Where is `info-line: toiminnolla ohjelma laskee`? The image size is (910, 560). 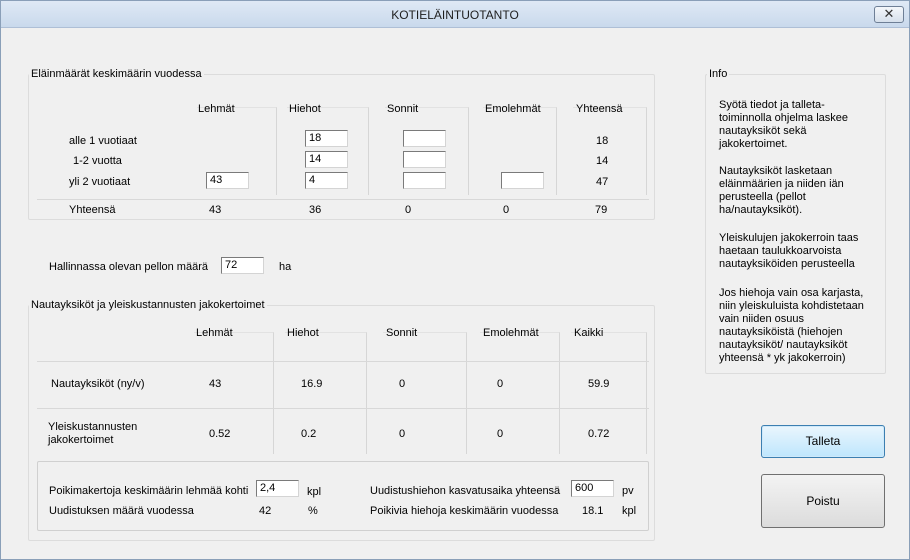 info-line: toiminnolla ohjelma laskee is located at coordinates (784, 118).